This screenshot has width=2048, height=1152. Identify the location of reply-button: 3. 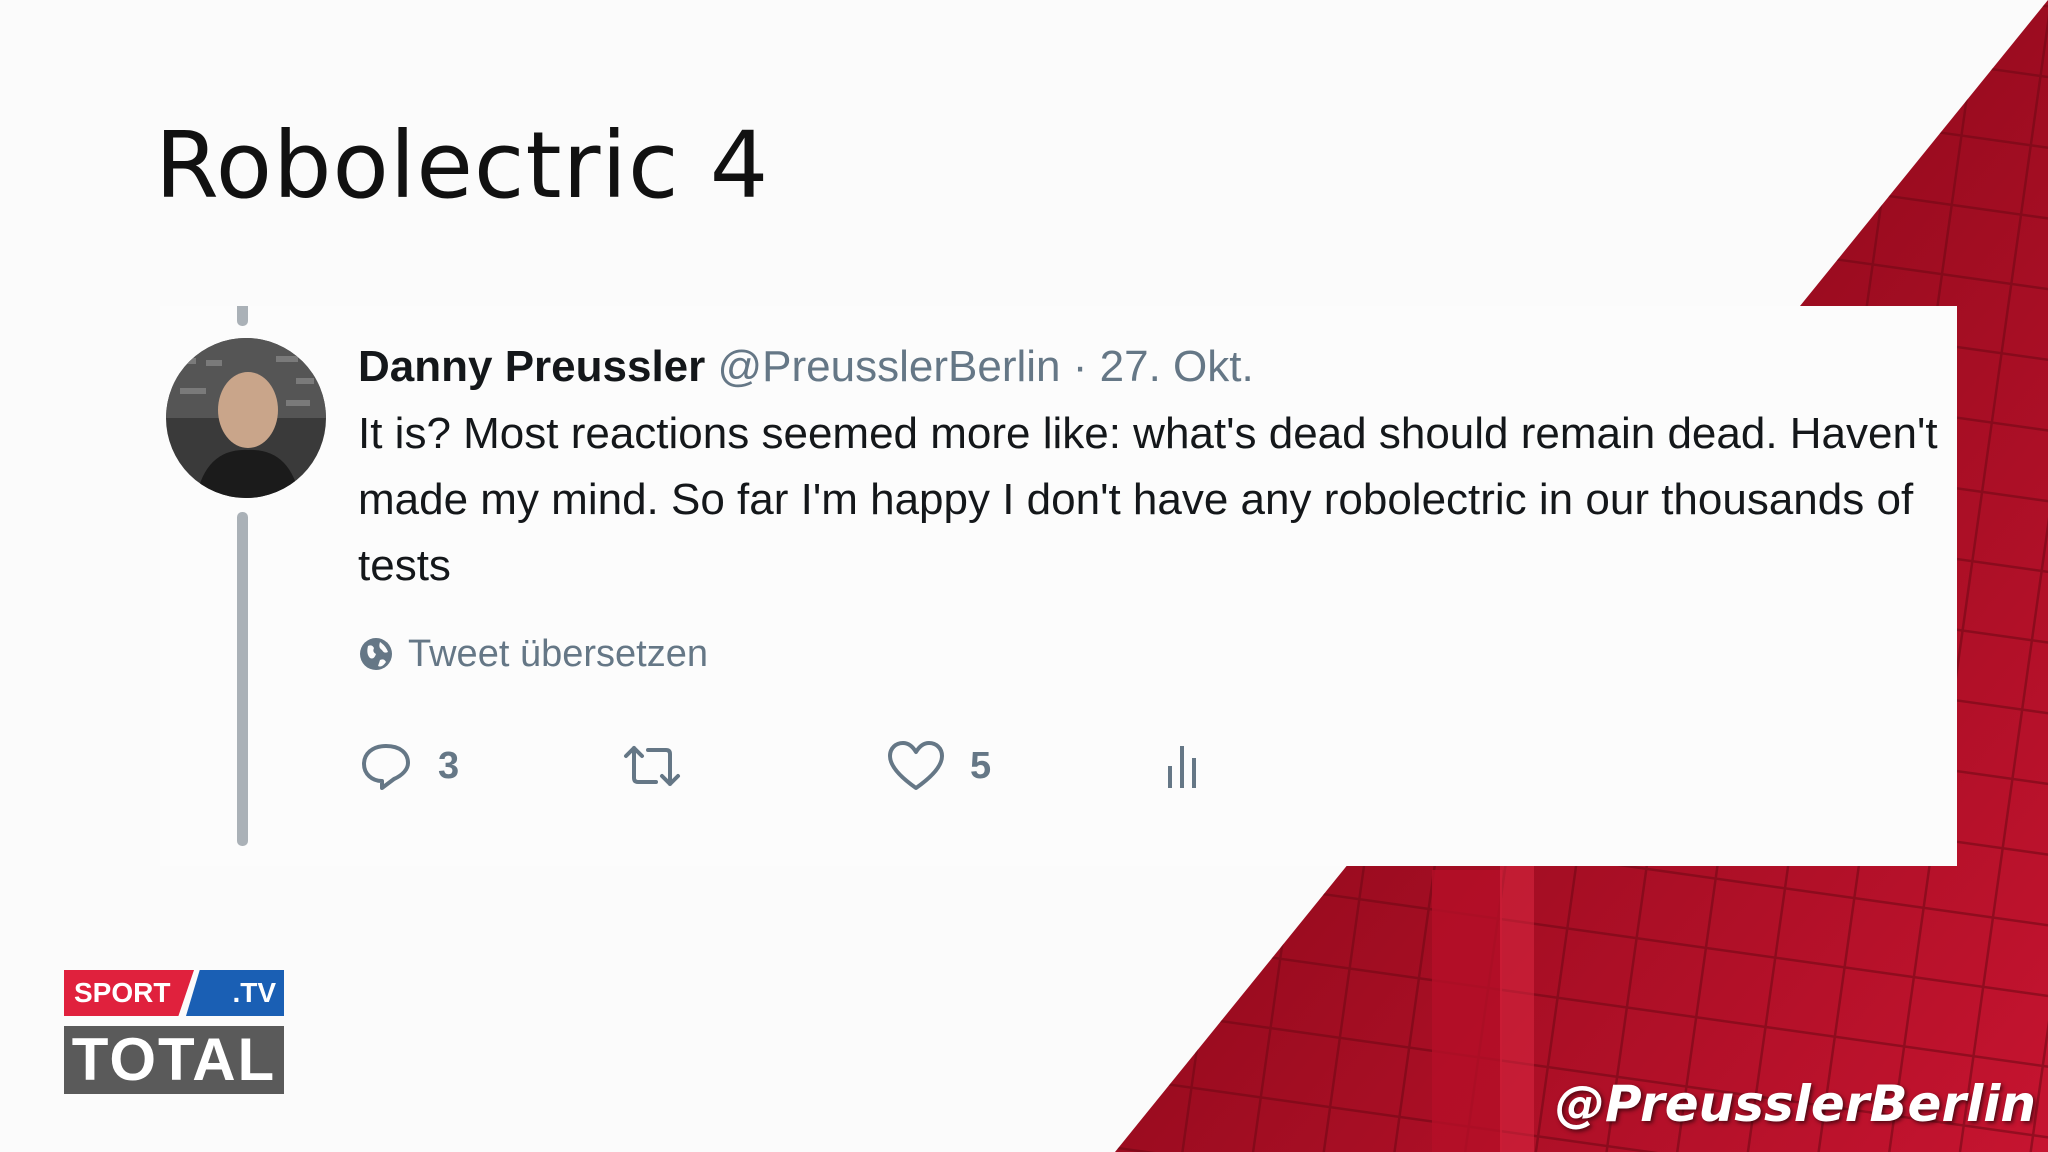
(408, 766).